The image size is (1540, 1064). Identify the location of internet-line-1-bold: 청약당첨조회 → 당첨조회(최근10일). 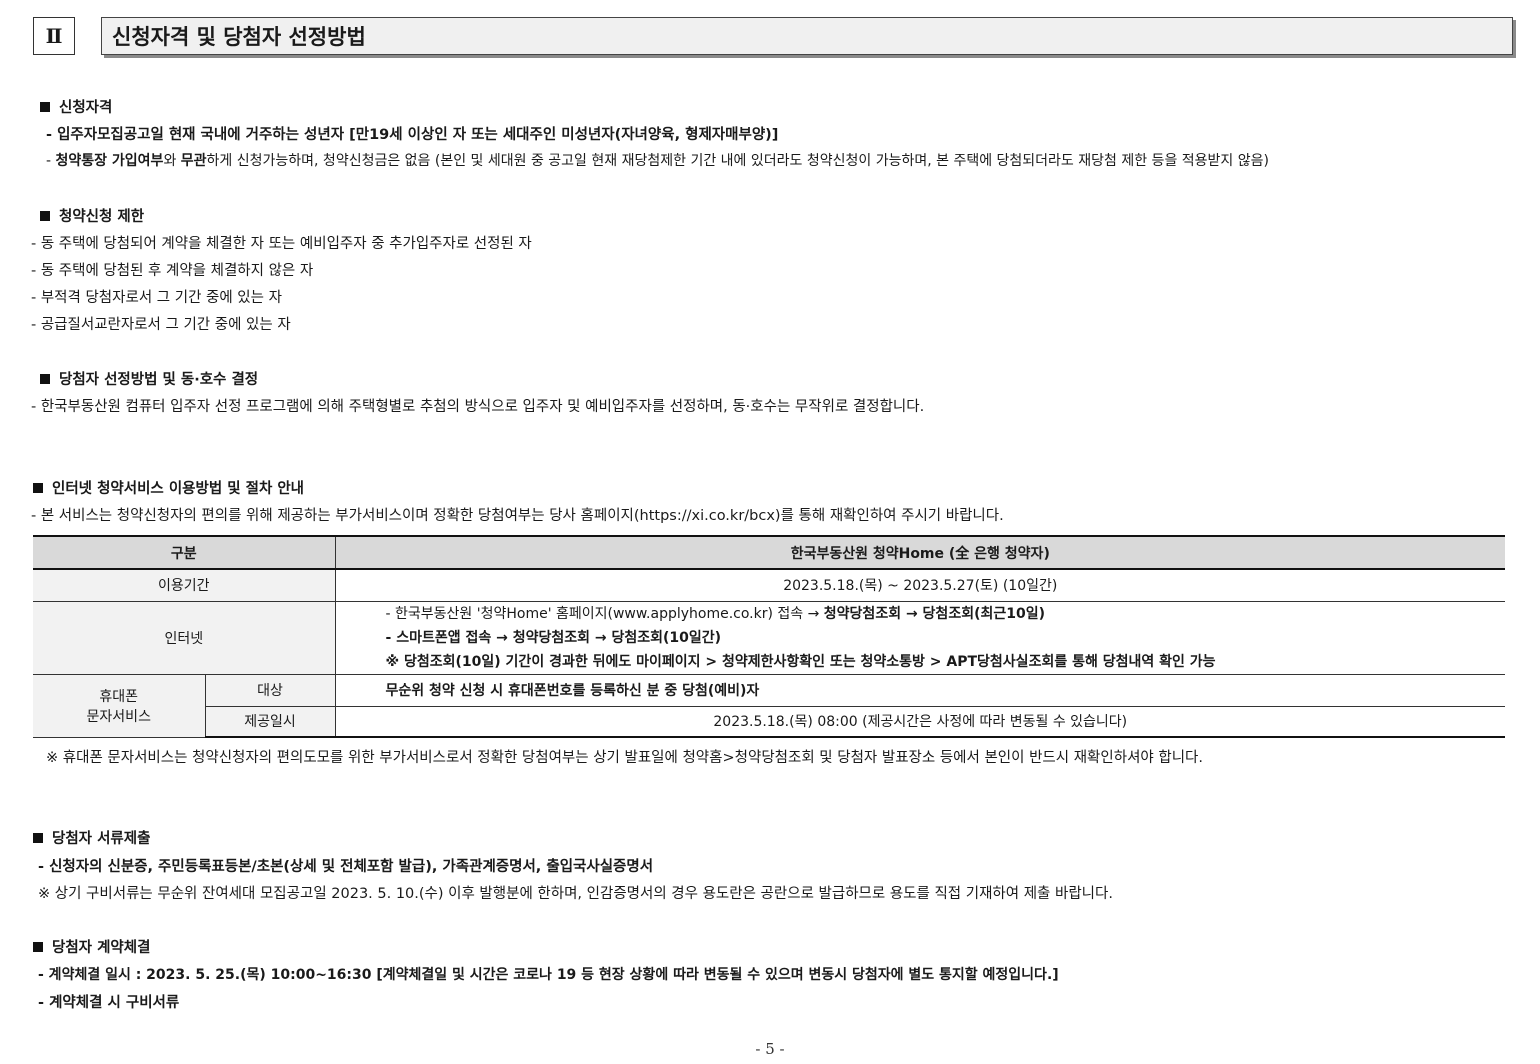
(934, 613).